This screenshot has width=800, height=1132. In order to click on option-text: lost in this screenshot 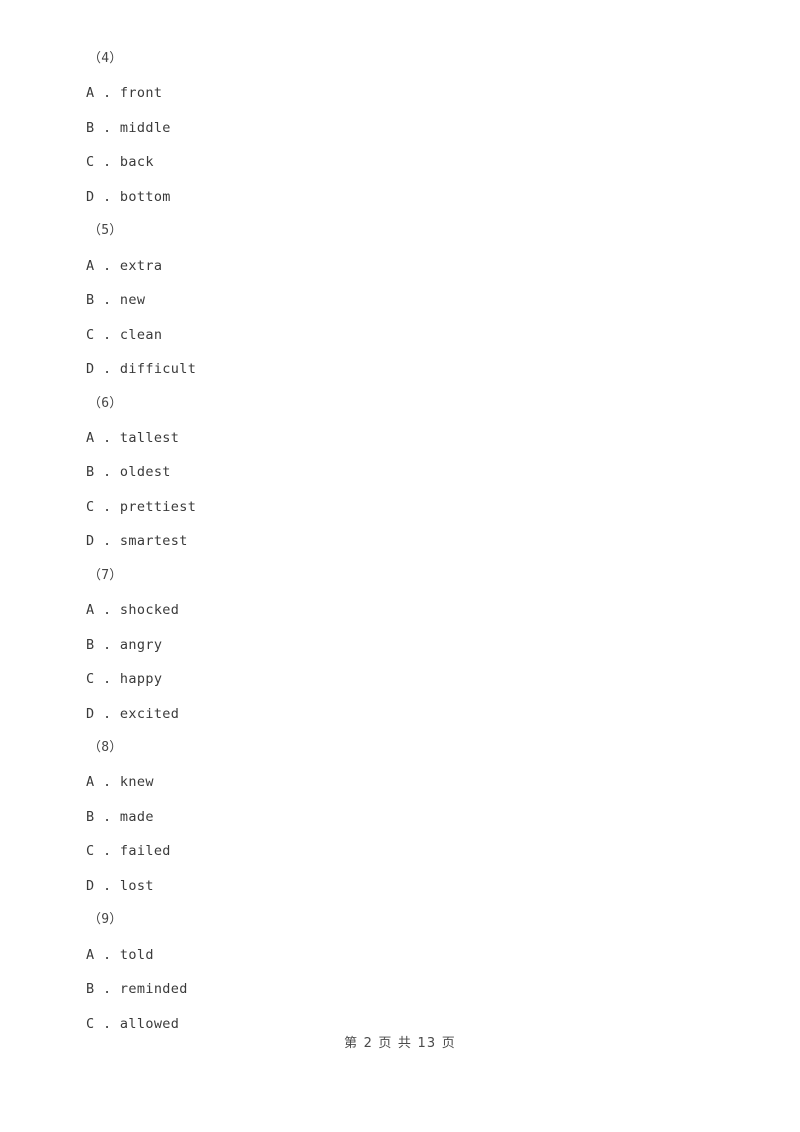, I will do `click(136, 885)`.